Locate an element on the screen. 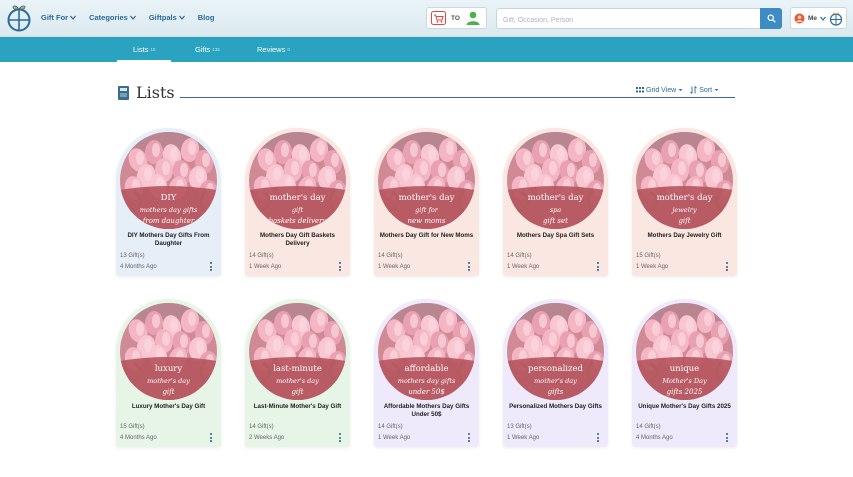  list-card-image: unique Mother's Day gifts 2025 is located at coordinates (684, 351).